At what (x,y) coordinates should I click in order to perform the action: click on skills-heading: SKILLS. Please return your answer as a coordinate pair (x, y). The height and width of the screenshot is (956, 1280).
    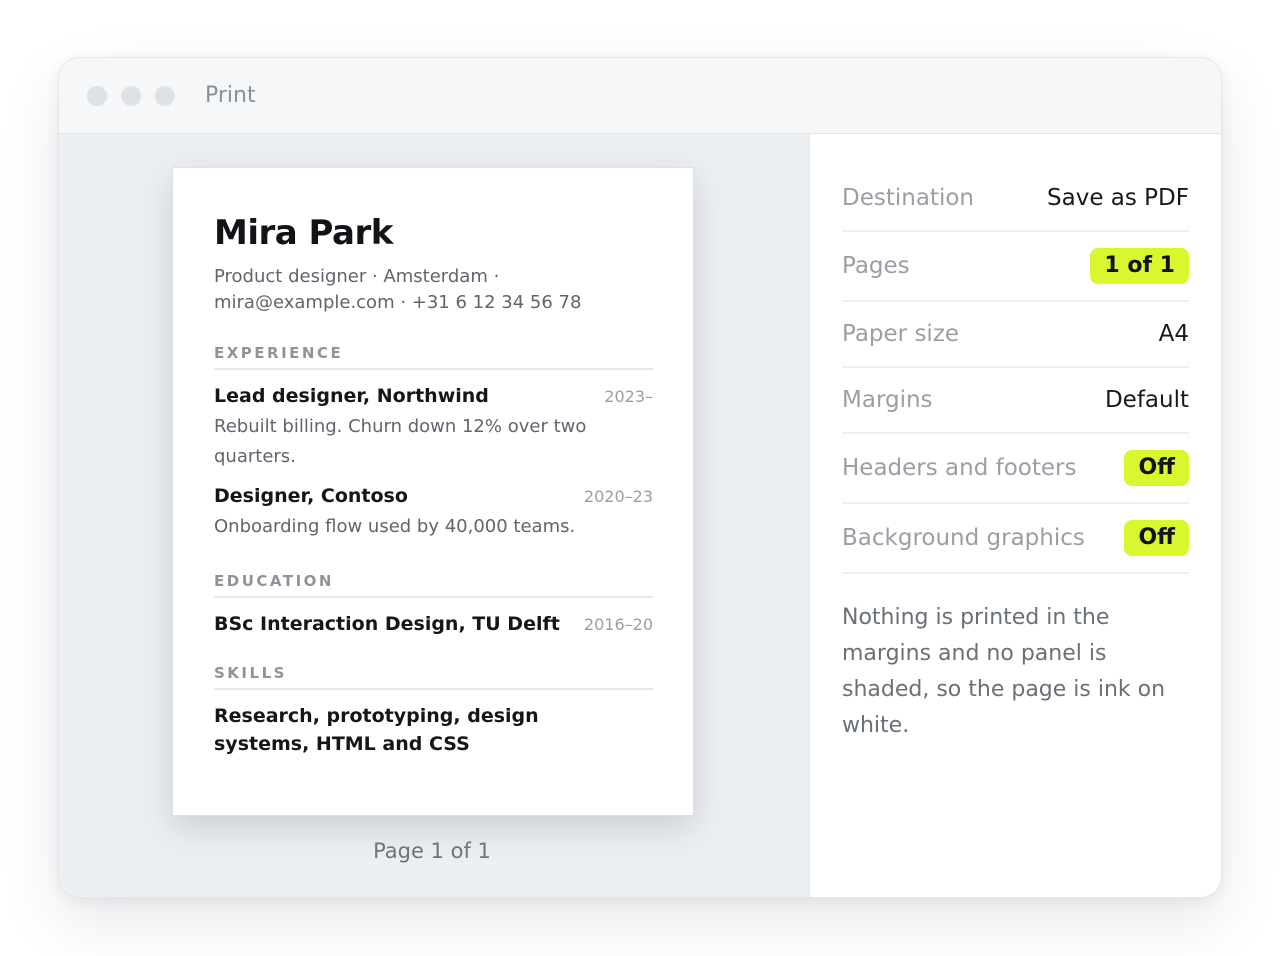
    Looking at the image, I should click on (433, 677).